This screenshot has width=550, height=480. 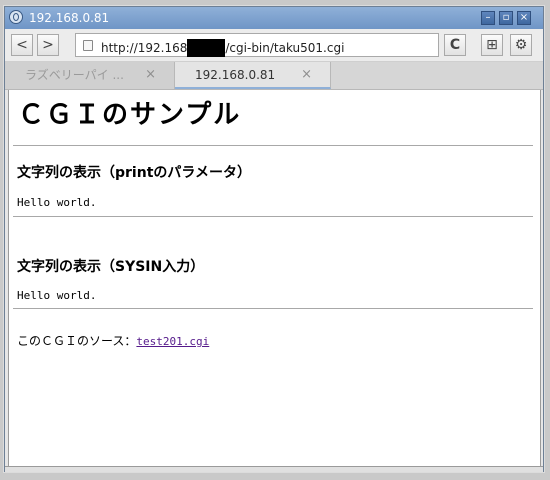 I want to click on address-bar: http://192.168/cgi-bin/taku501.cgi, so click(x=257, y=45).